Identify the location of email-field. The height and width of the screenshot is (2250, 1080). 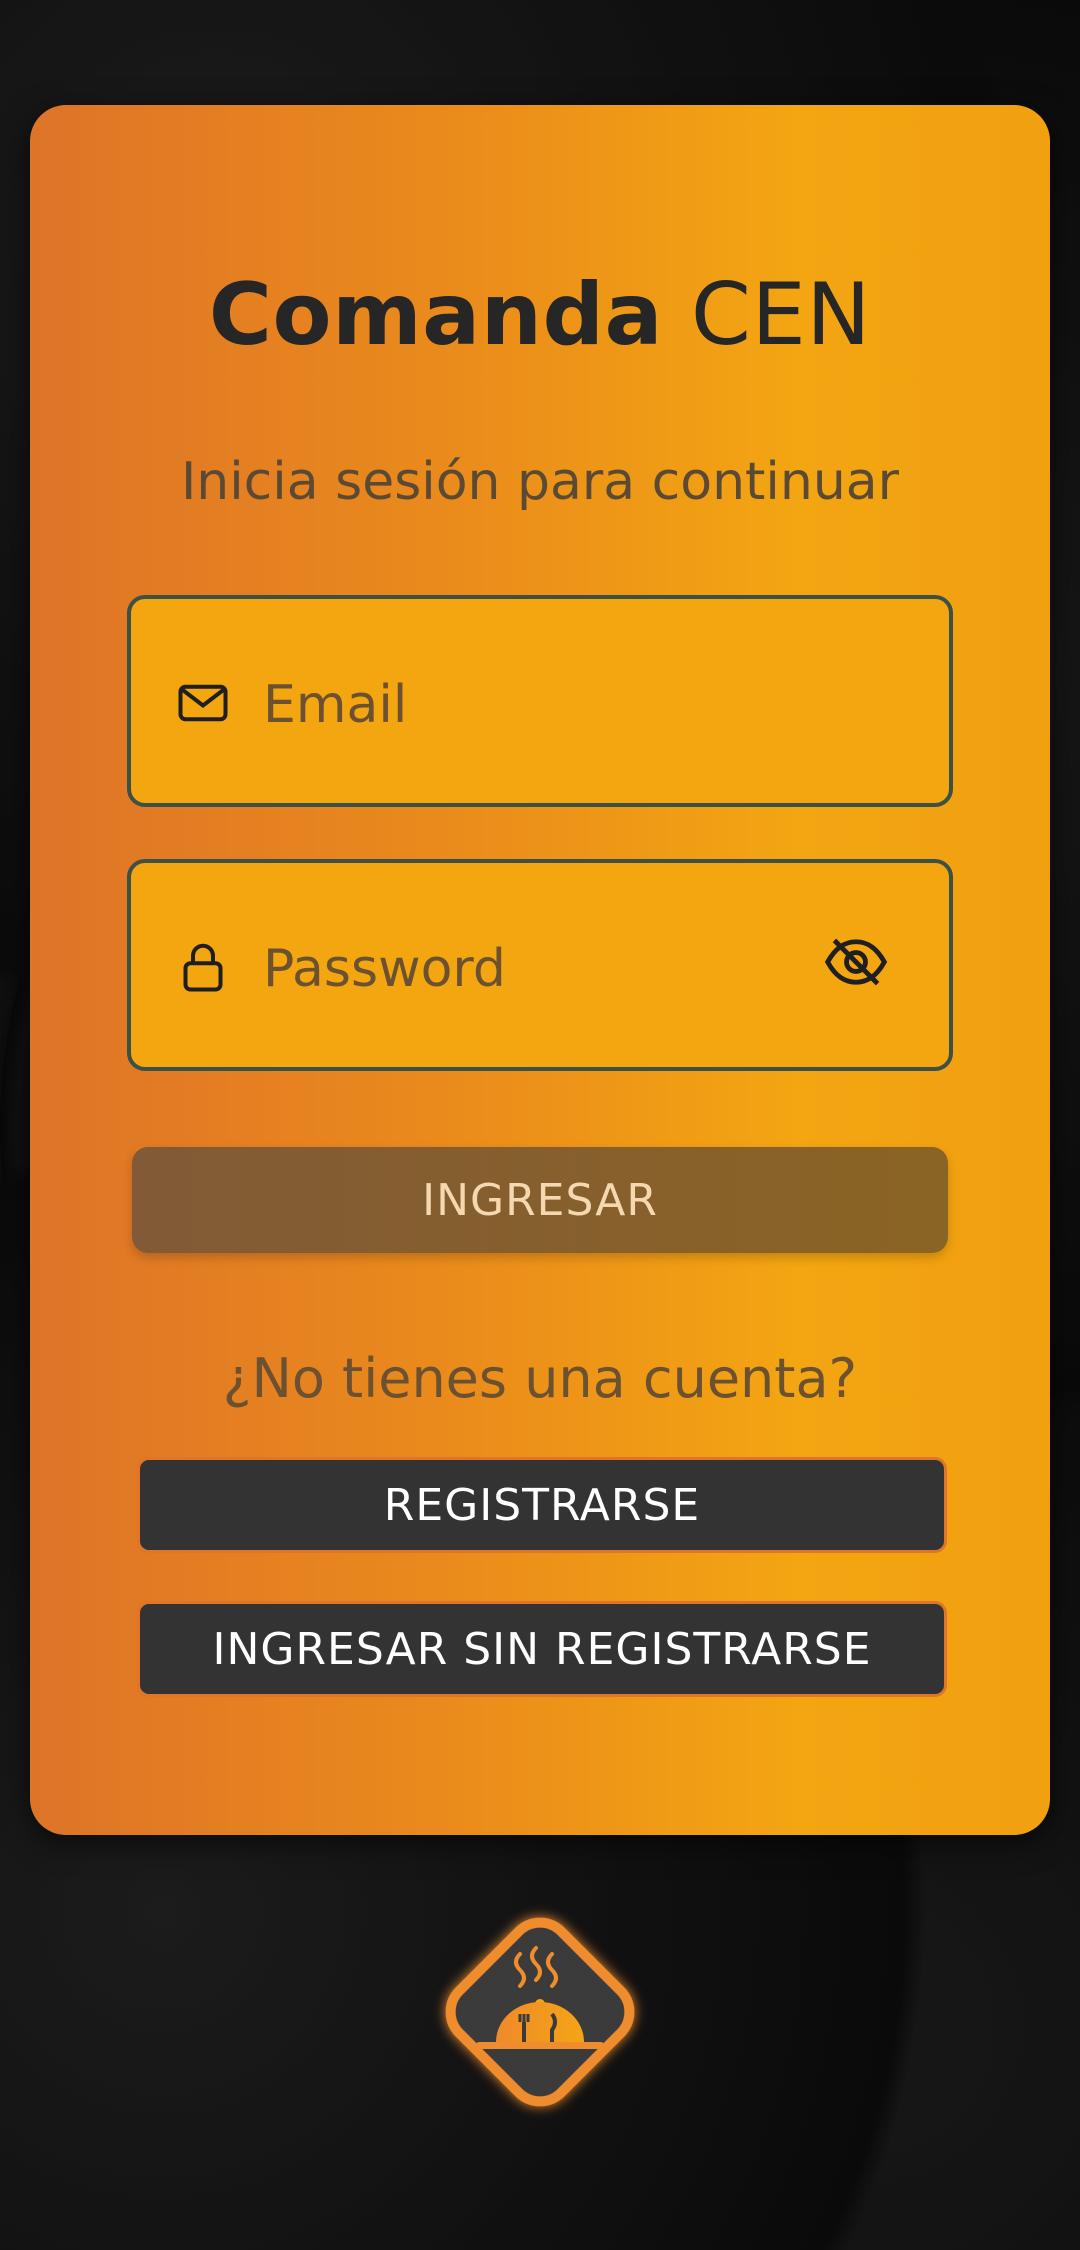
(540, 701).